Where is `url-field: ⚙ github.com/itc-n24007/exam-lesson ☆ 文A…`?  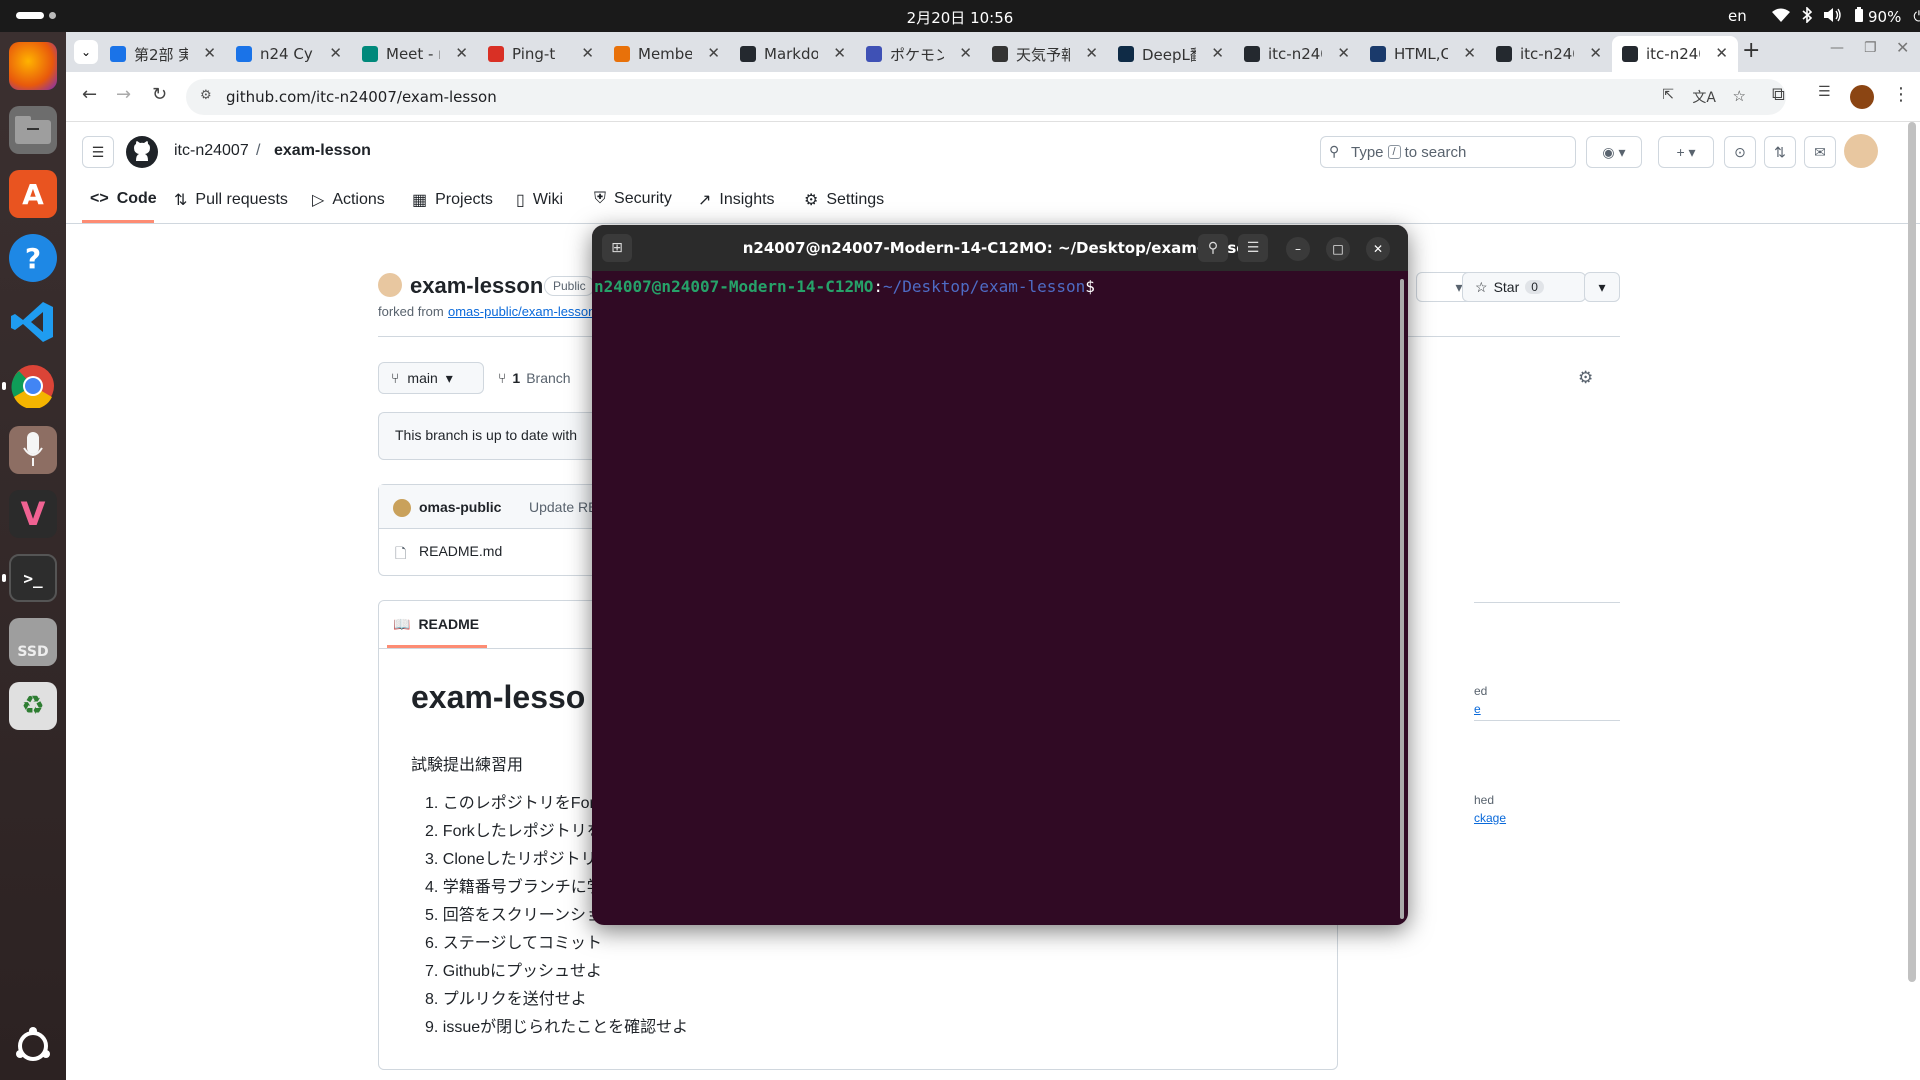
url-field: ⚙ github.com/itc-n24007/exam-lesson ☆ 文A… is located at coordinates (986, 97).